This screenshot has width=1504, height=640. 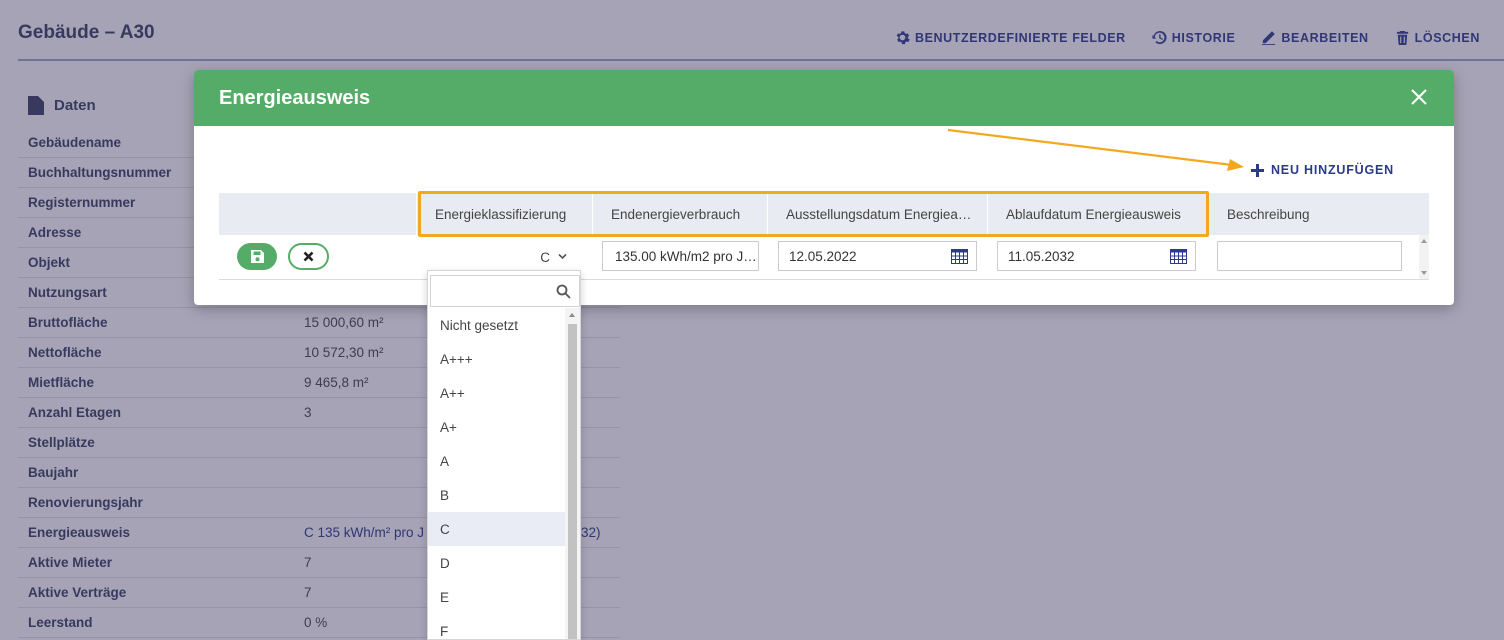 What do you see at coordinates (497, 325) in the screenshot?
I see `dropdown-option: Nicht gesetzt` at bounding box center [497, 325].